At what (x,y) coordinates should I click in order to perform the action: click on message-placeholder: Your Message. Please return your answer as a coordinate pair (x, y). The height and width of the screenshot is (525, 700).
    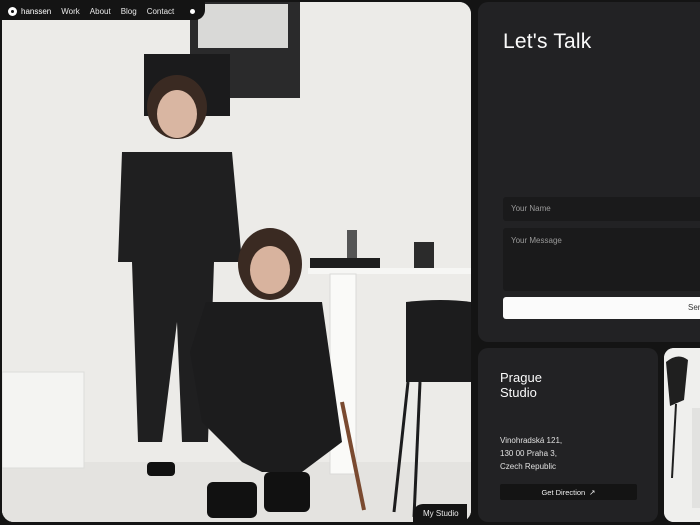
    Looking at the image, I should click on (536, 240).